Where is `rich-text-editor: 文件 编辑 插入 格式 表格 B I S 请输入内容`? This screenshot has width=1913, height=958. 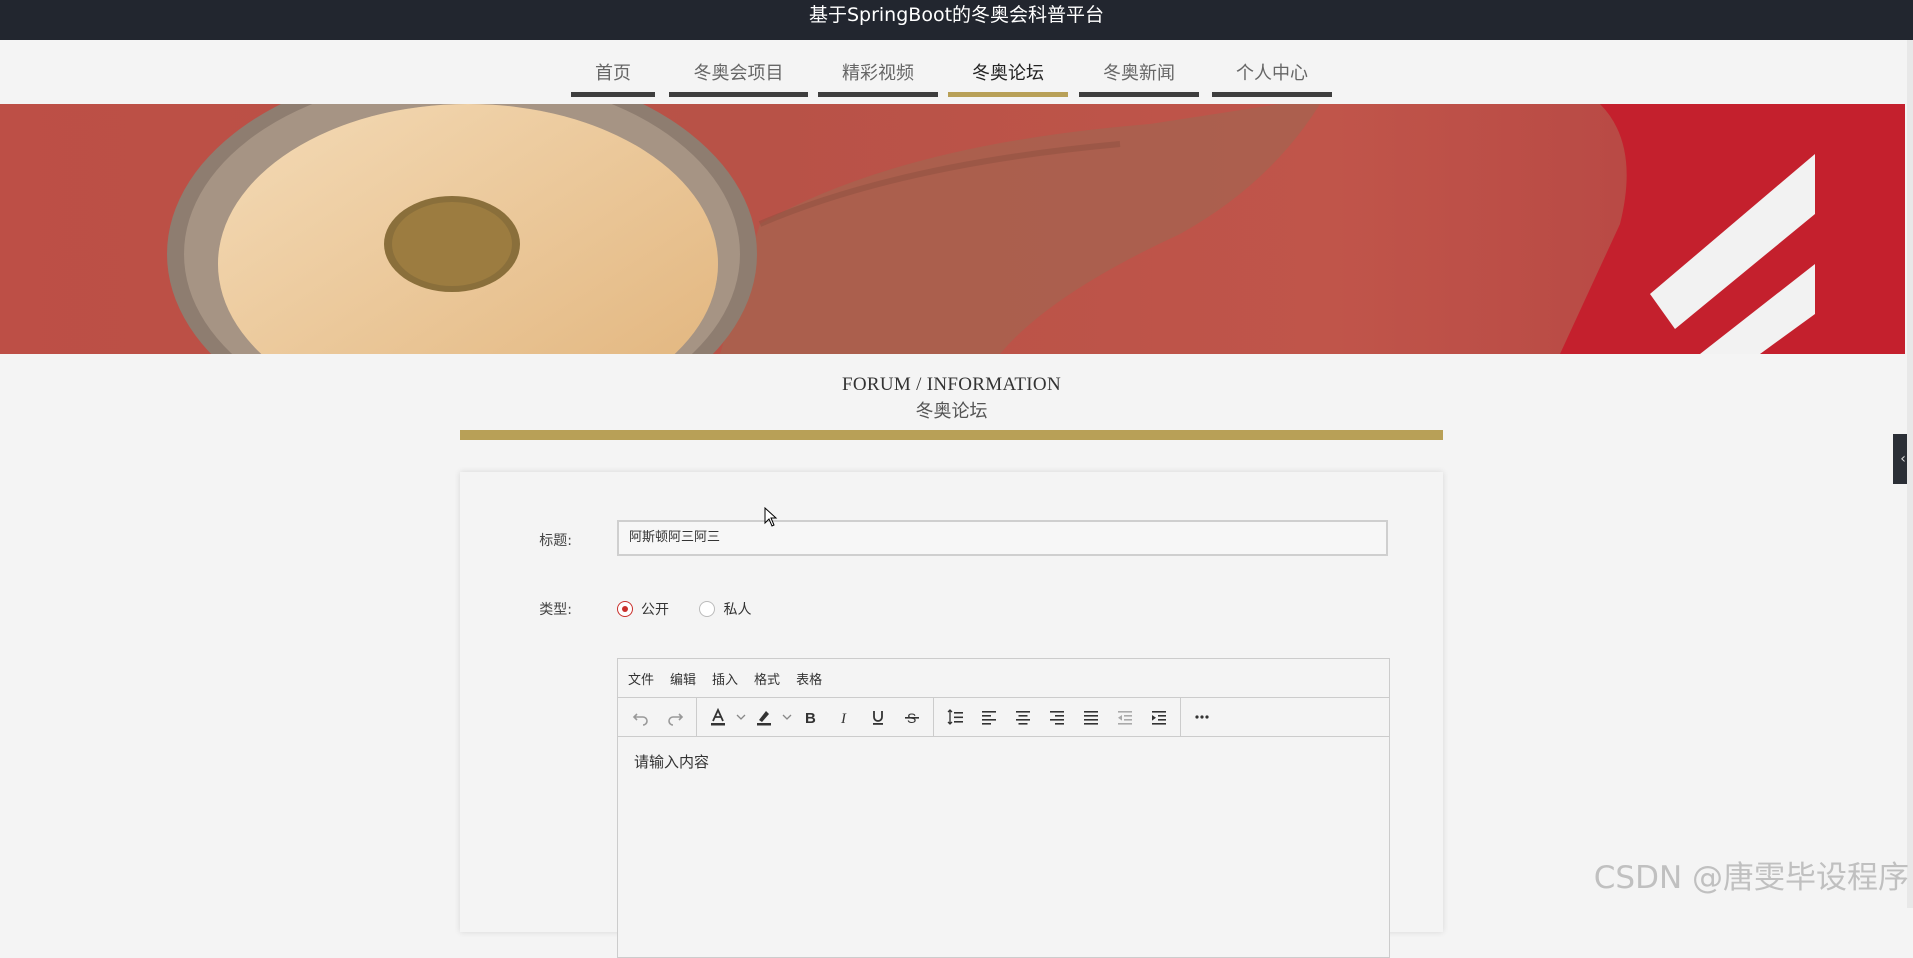
rich-text-editor: 文件 编辑 插入 格式 表格 B I S 请输入内容 is located at coordinates (1003, 808).